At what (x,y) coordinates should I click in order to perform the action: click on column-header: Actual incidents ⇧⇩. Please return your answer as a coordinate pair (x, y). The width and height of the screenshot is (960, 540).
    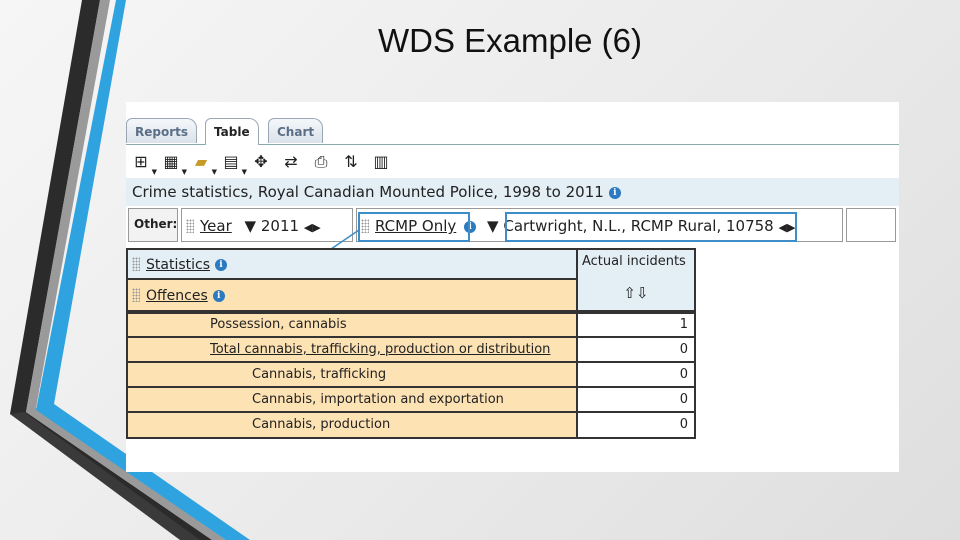
    Looking at the image, I should click on (636, 280).